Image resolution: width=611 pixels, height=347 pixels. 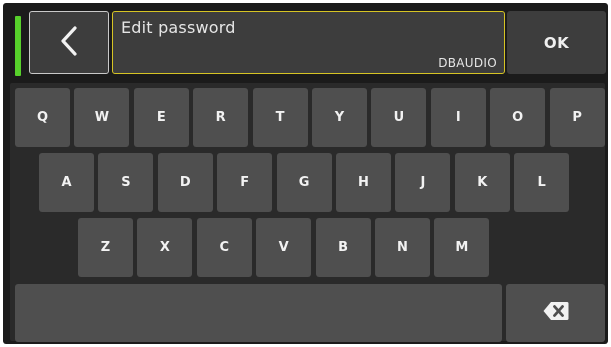 I want to click on key-m: M, so click(x=462, y=247).